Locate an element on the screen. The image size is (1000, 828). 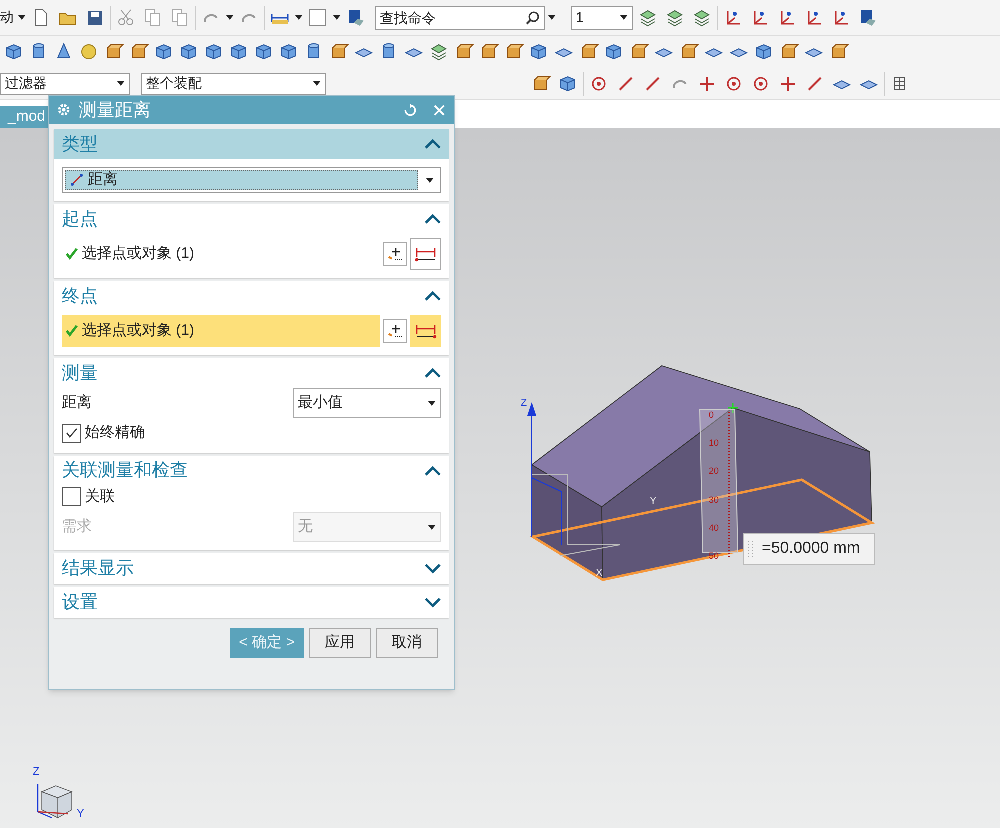
search-field: 查找命令 is located at coordinates (460, 18).